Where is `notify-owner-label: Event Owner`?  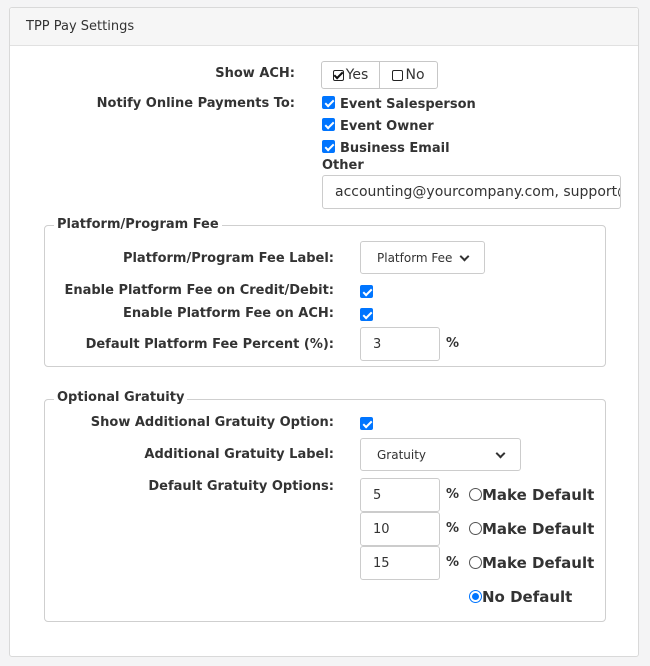 notify-owner-label: Event Owner is located at coordinates (387, 126).